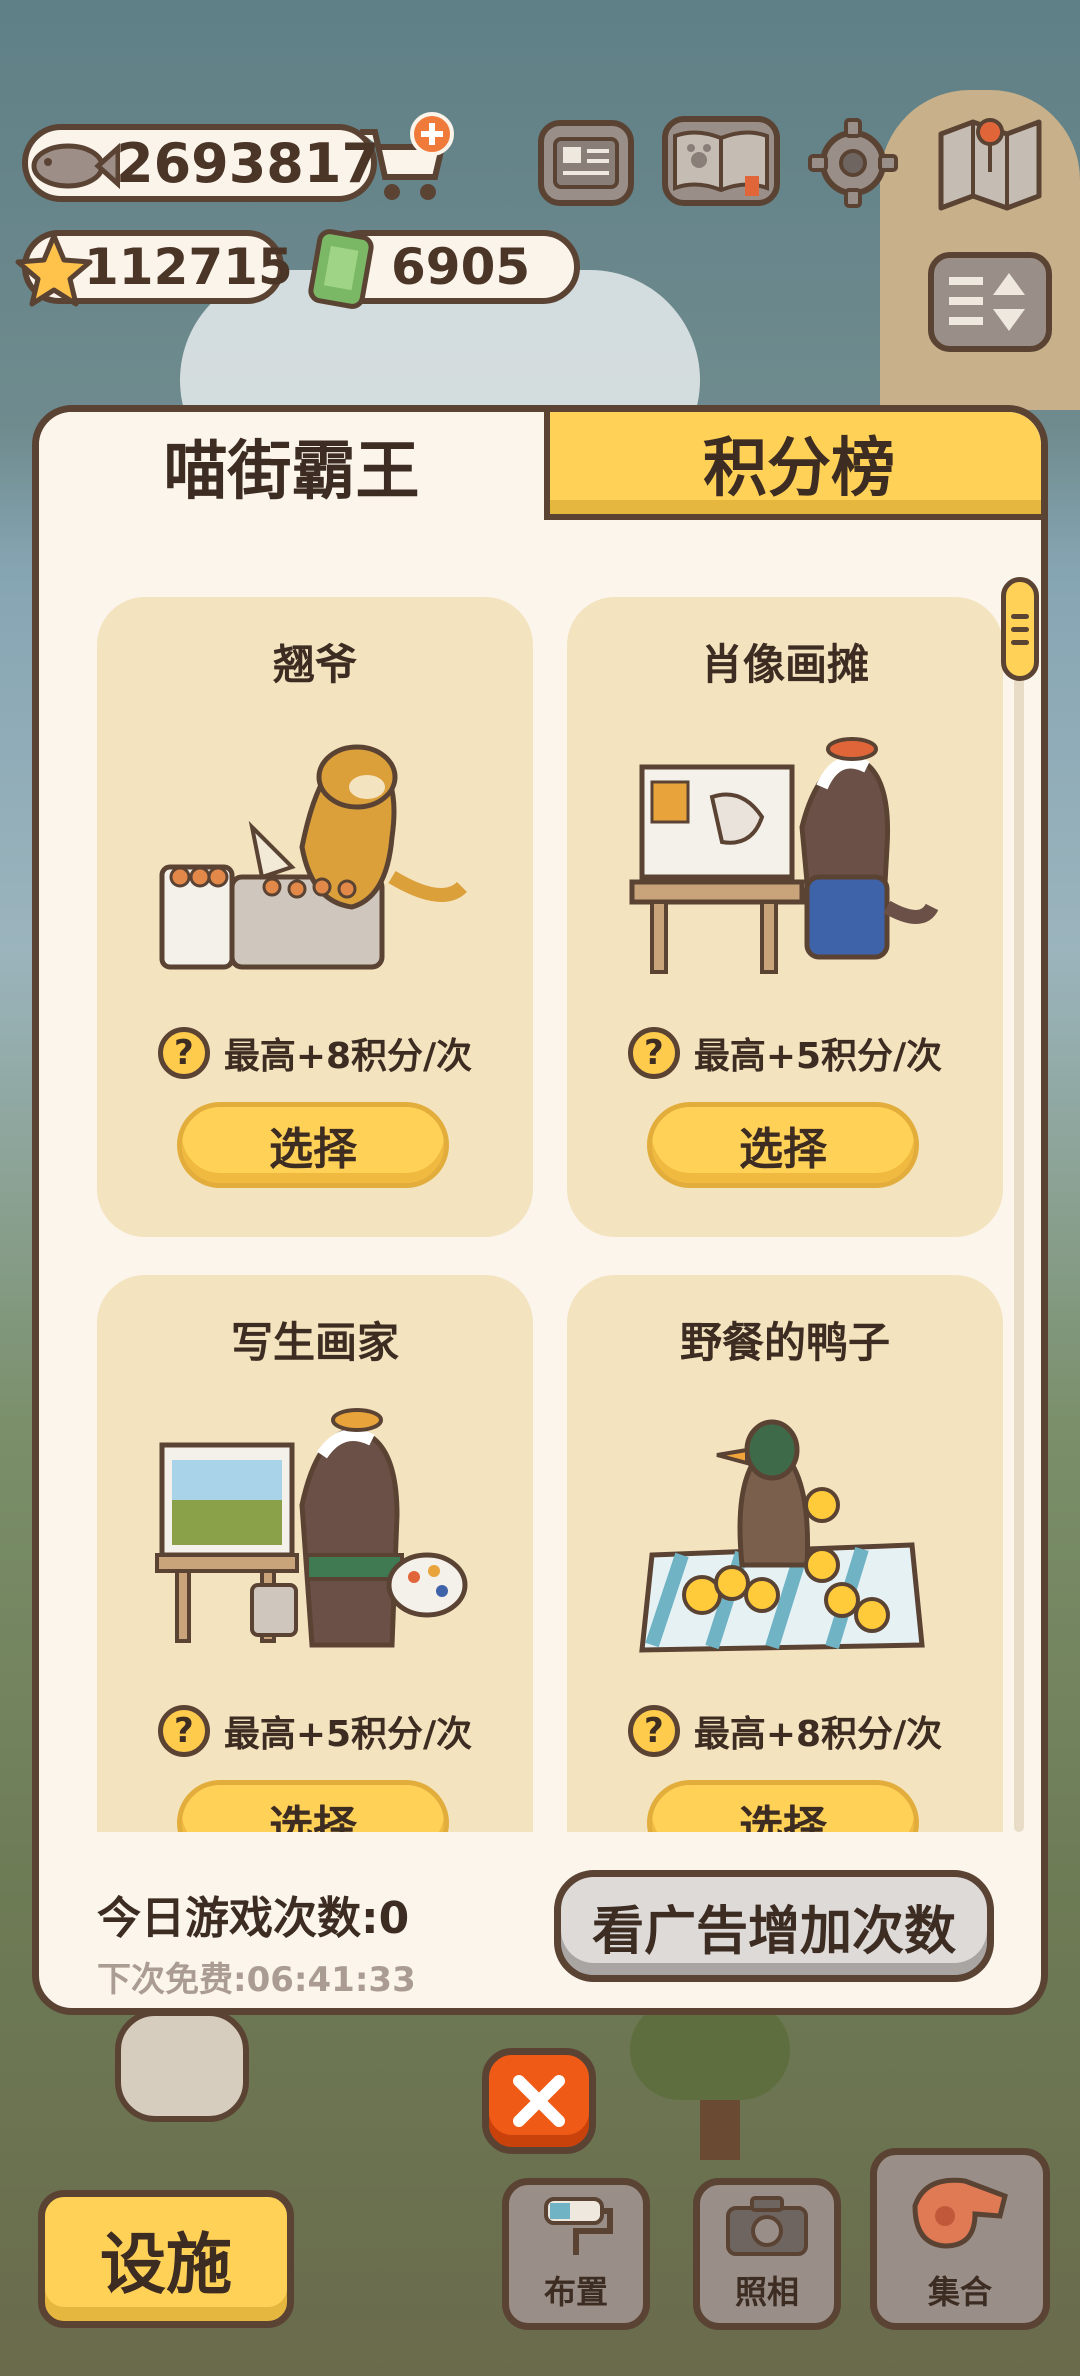  I want to click on card-title: 写生画家, so click(314, 1342).